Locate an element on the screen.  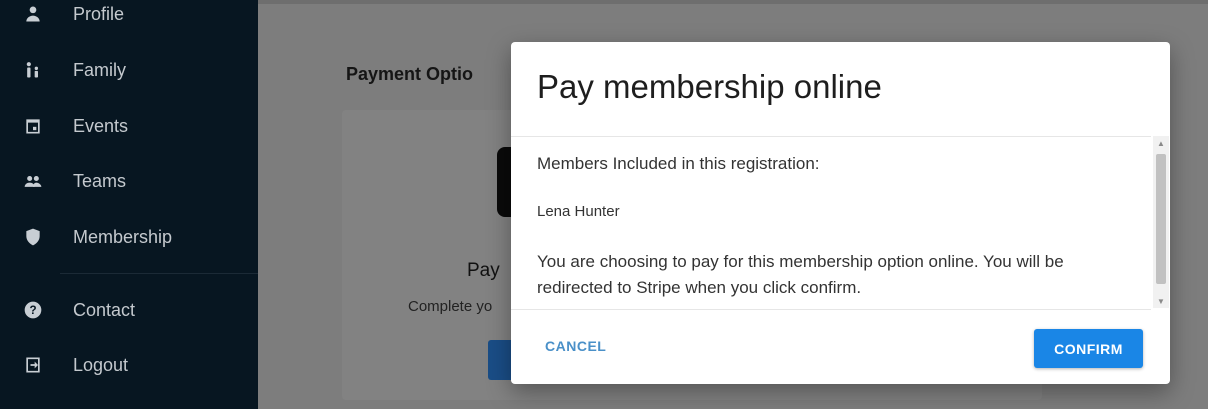
group-icon is located at coordinates (33, 181).